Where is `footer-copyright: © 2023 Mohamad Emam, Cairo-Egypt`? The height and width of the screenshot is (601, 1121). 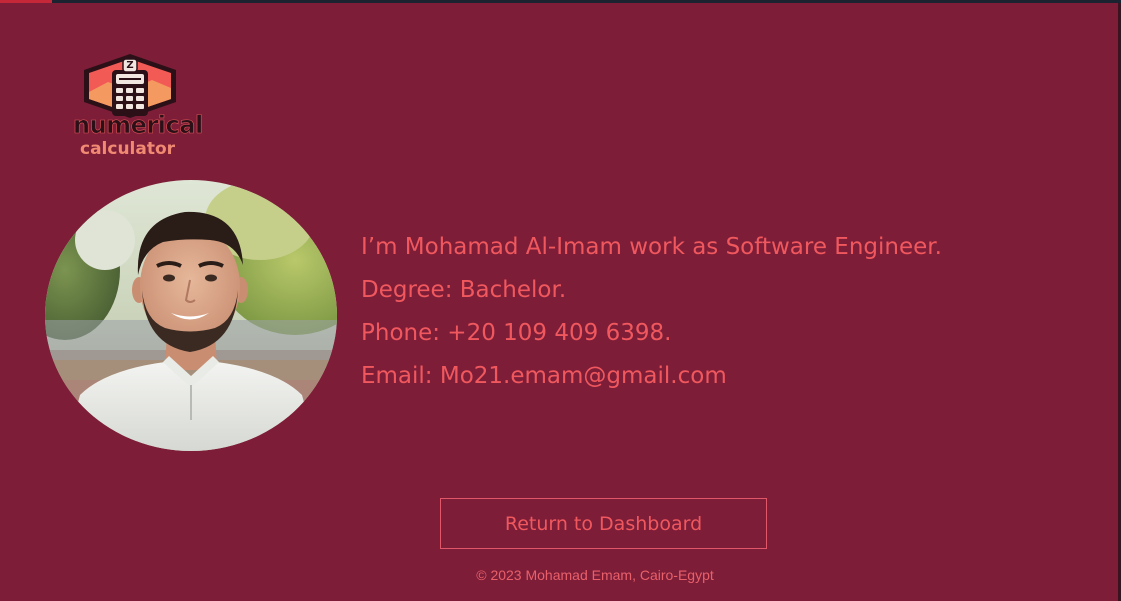
footer-copyright: © 2023 Mohamad Emam, Cairo-Egypt is located at coordinates (595, 575).